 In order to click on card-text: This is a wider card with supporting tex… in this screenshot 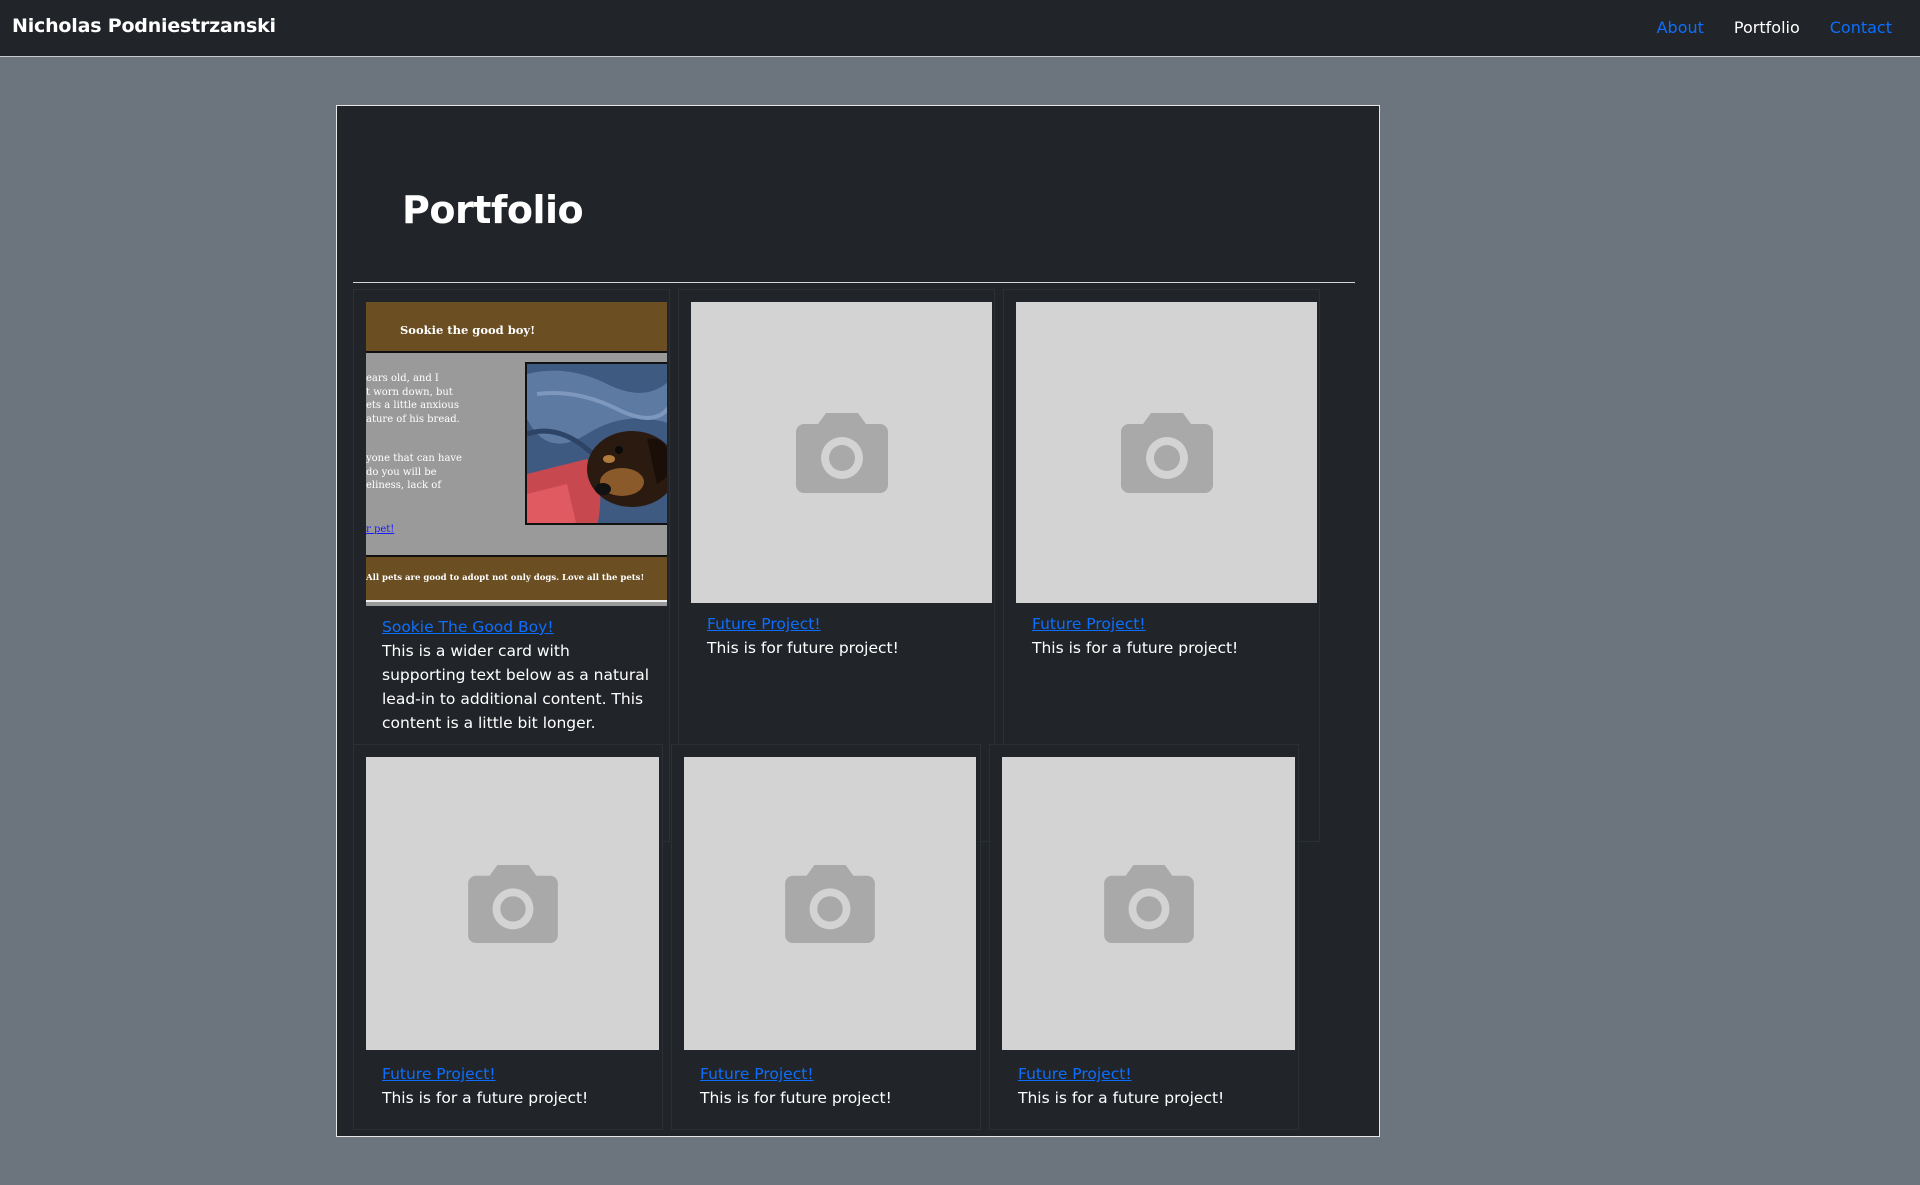, I will do `click(516, 687)`.